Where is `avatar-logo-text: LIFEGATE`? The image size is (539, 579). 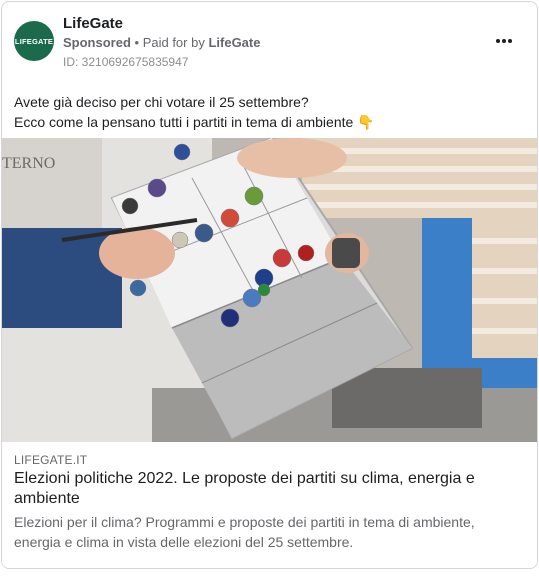 avatar-logo-text: LIFEGATE is located at coordinates (34, 41).